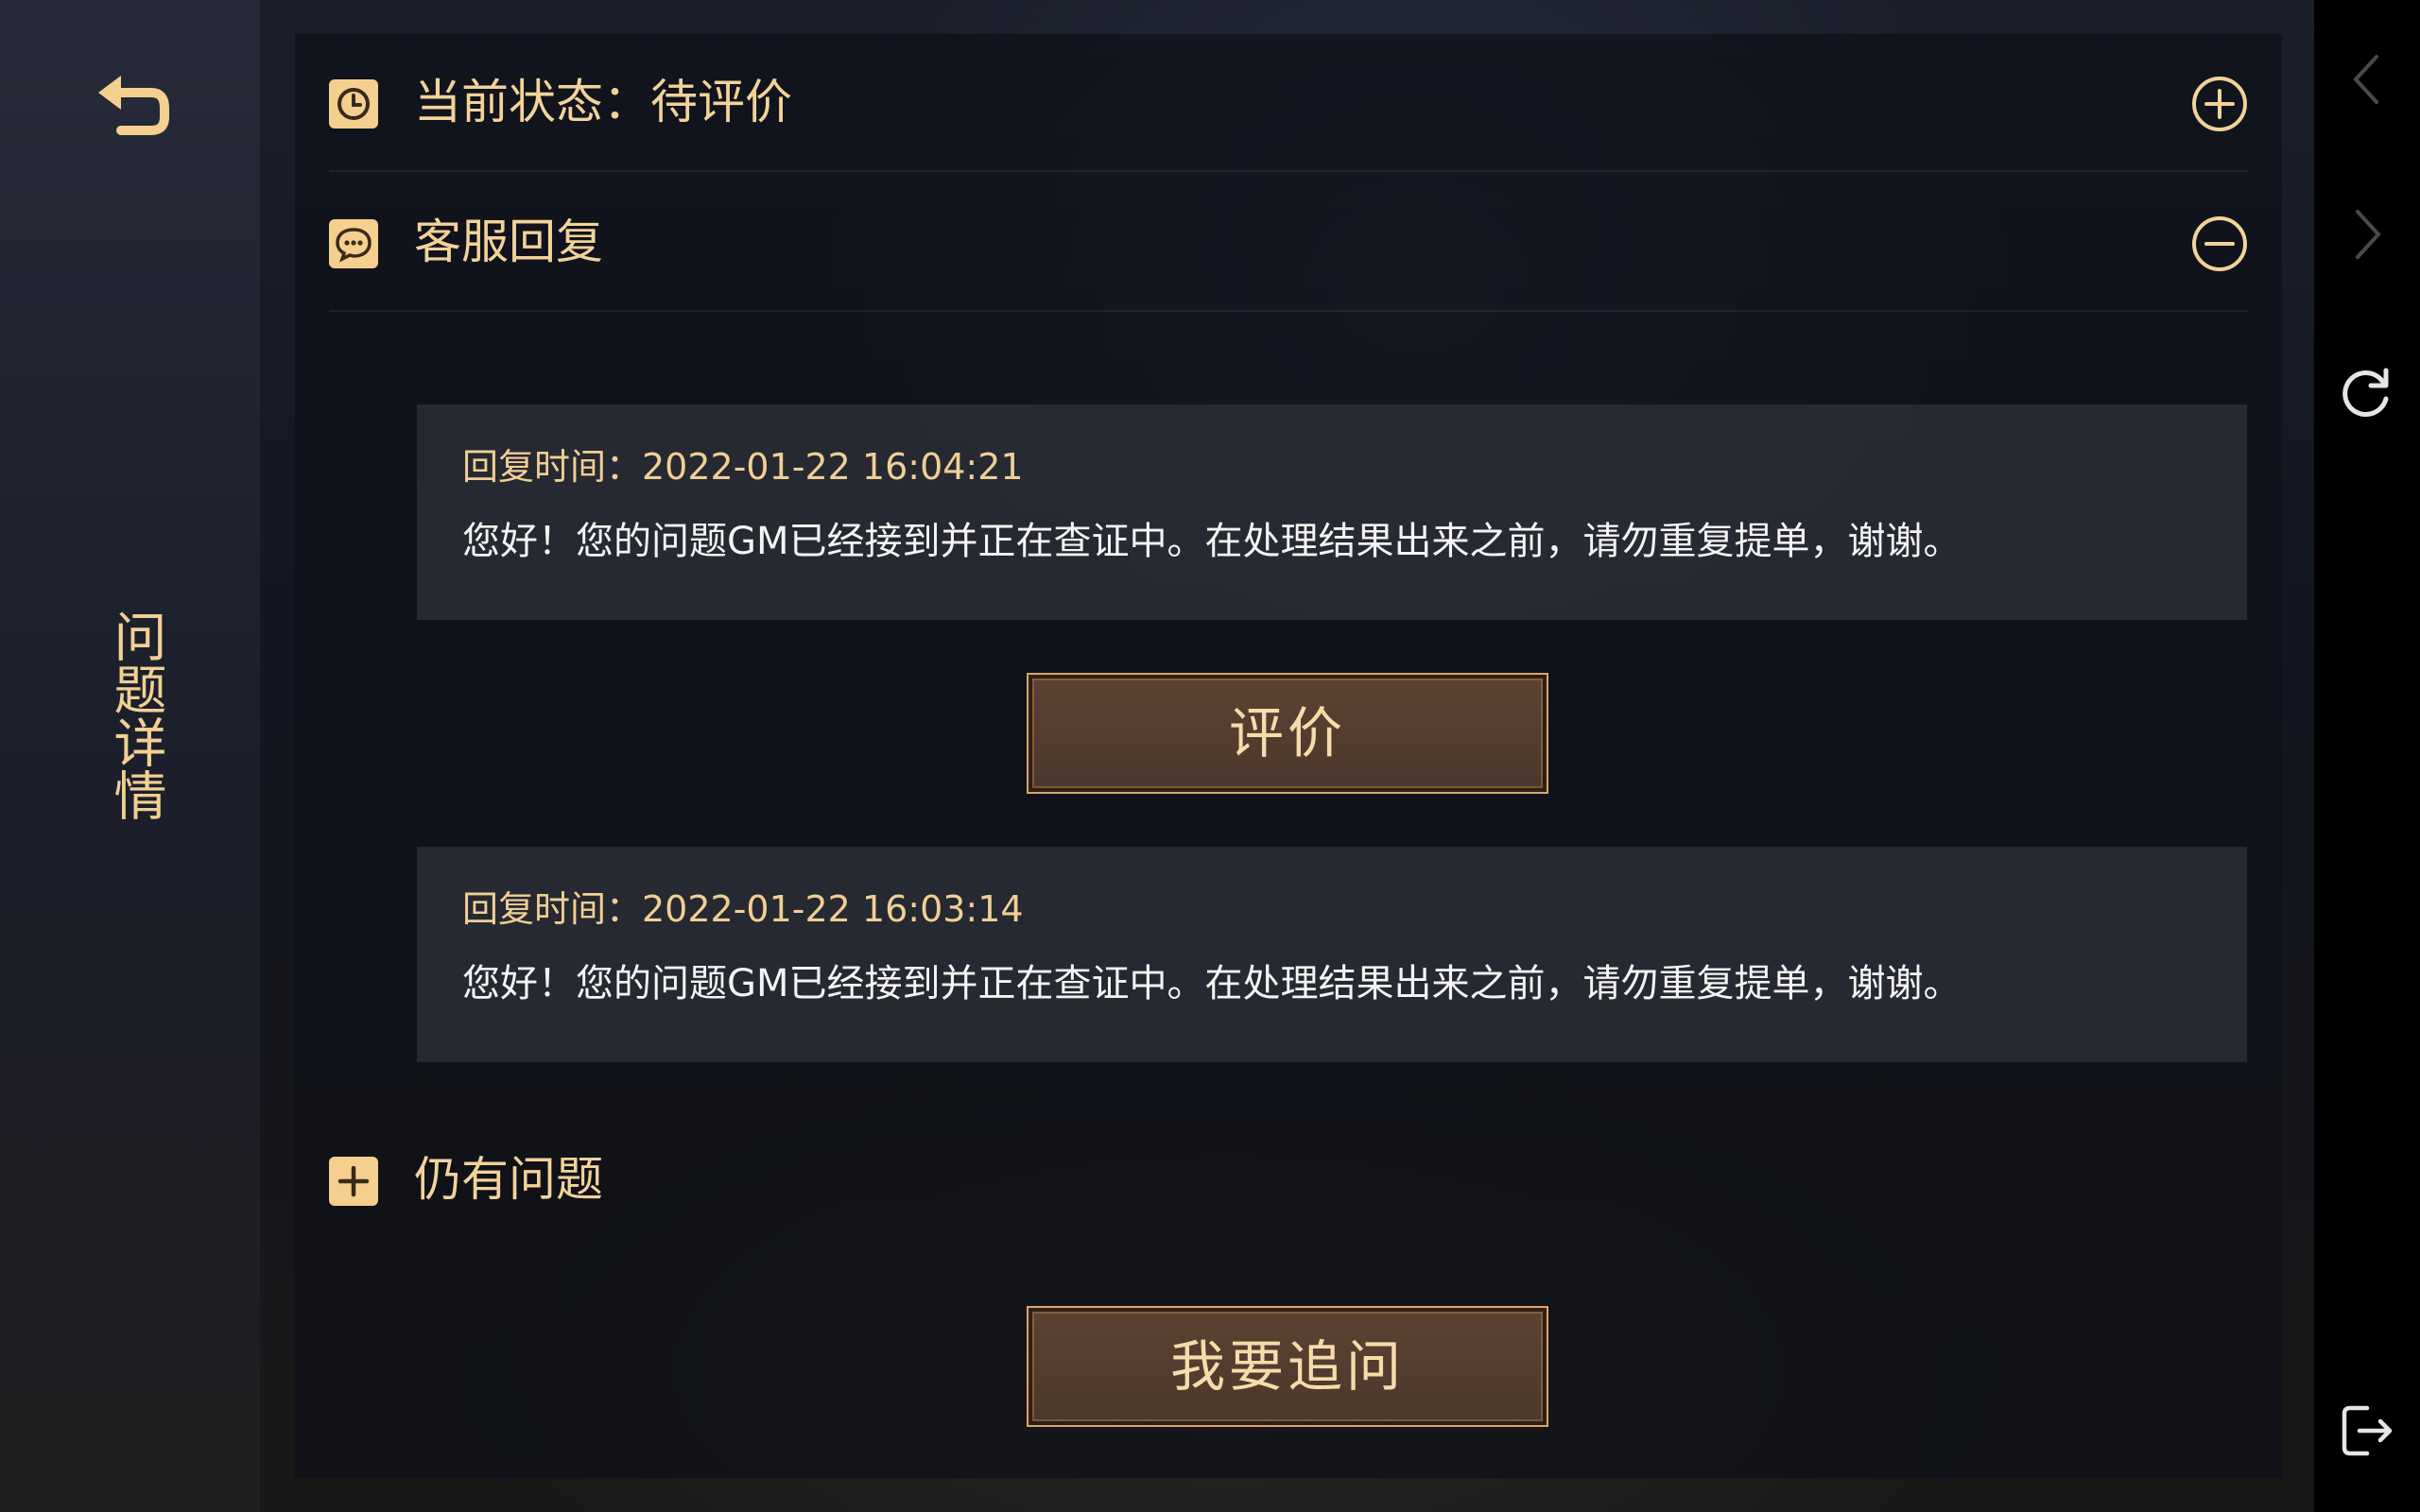 Image resolution: width=2420 pixels, height=1512 pixels. What do you see at coordinates (2367, 756) in the screenshot?
I see `browser-rail` at bounding box center [2367, 756].